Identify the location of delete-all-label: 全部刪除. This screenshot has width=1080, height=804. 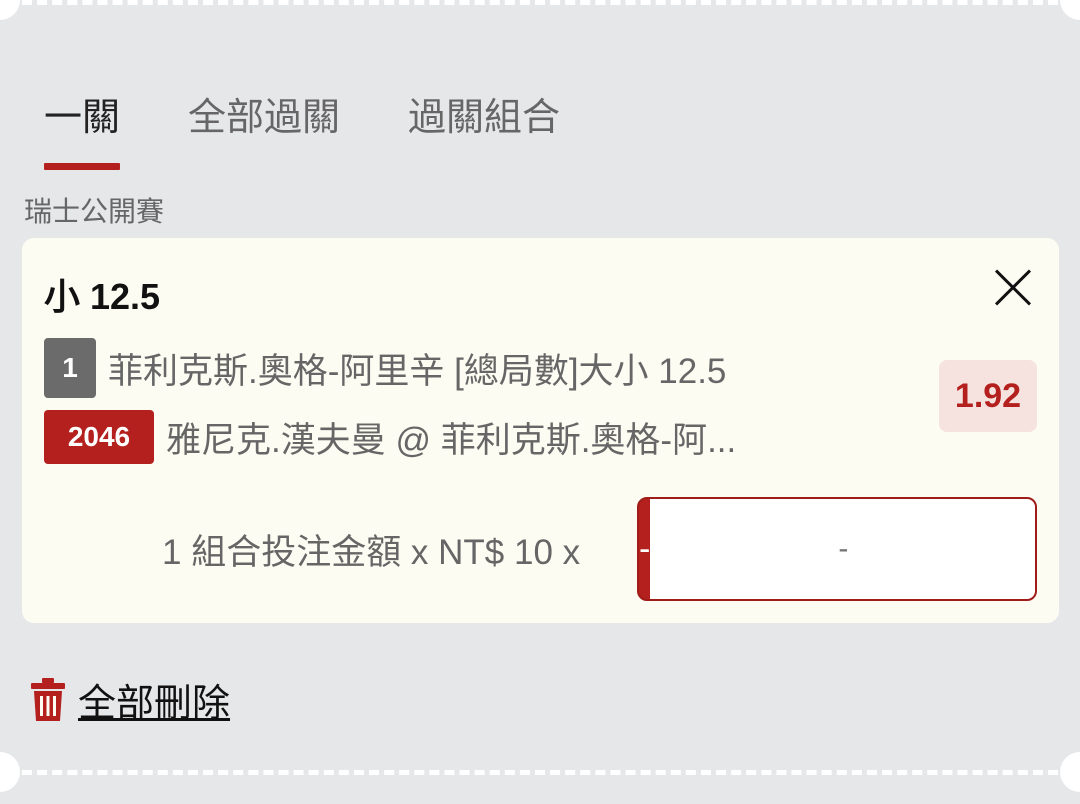
(154, 704).